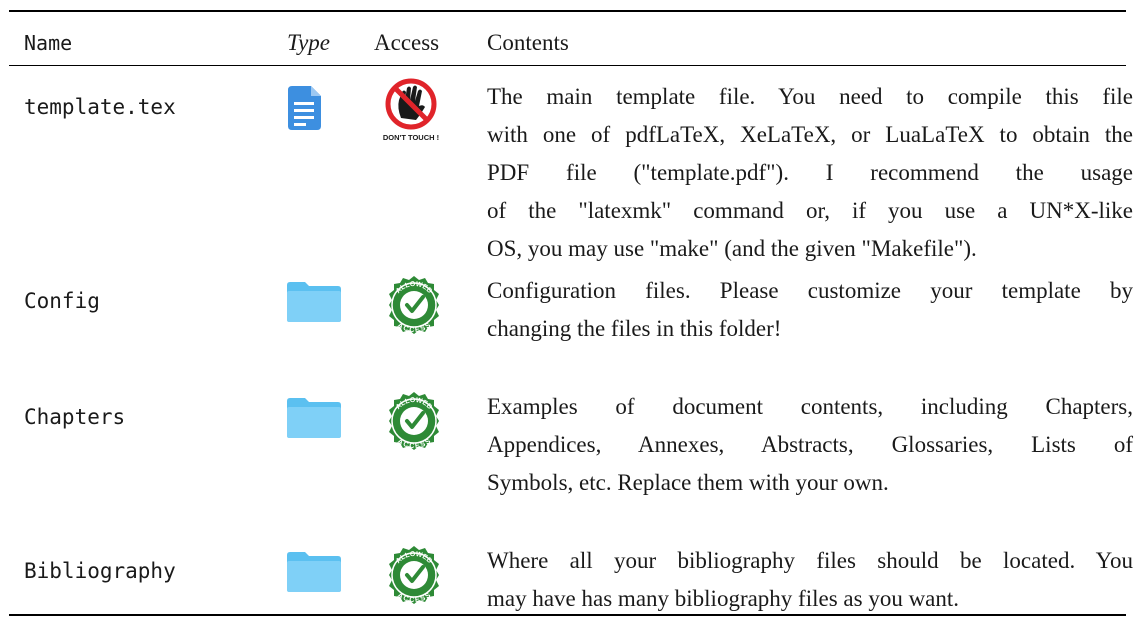 The image size is (1135, 618). I want to click on file-name: template.tex, so click(100, 107).